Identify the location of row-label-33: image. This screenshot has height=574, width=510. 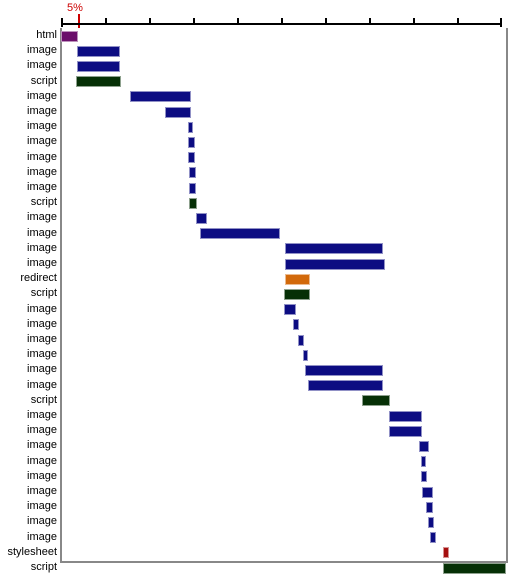
(42, 536).